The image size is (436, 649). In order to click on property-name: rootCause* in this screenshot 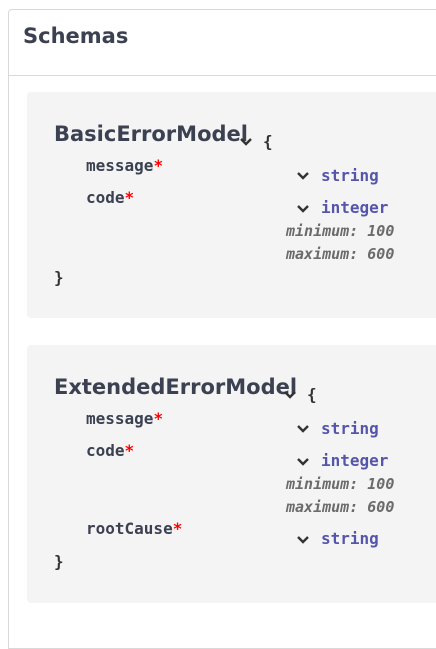, I will do `click(134, 528)`.